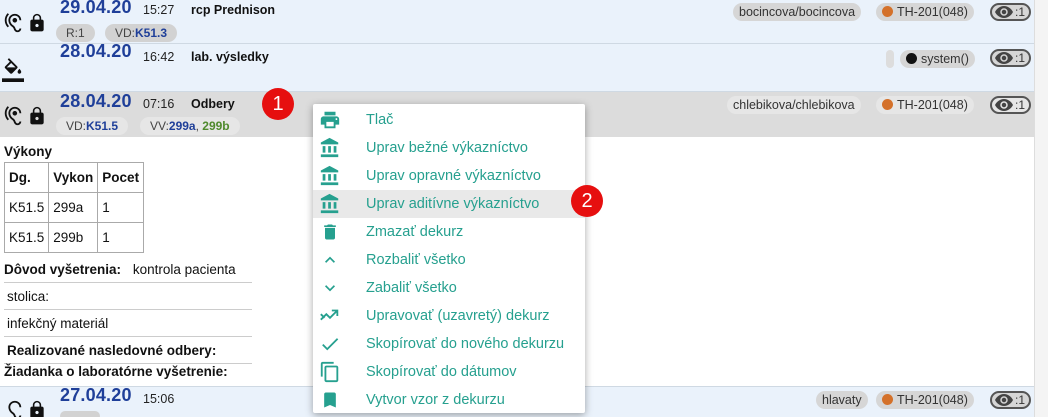 This screenshot has height=417, width=1048. Describe the element at coordinates (63, 269) in the screenshot. I see `dovod-label: Dôvod vyšetrenia:` at that location.